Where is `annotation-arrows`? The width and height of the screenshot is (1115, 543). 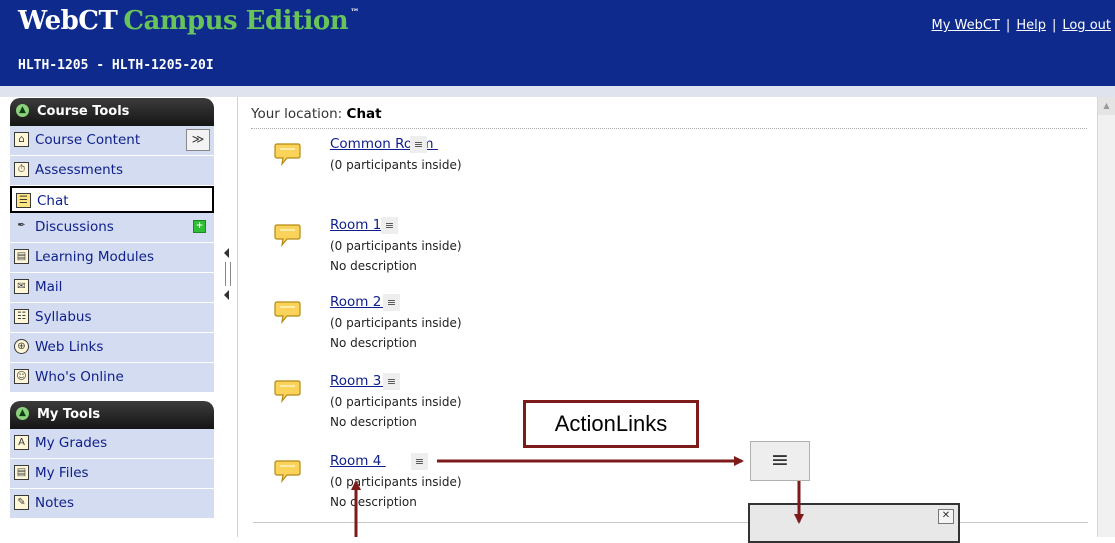
annotation-arrows is located at coordinates (577, 496).